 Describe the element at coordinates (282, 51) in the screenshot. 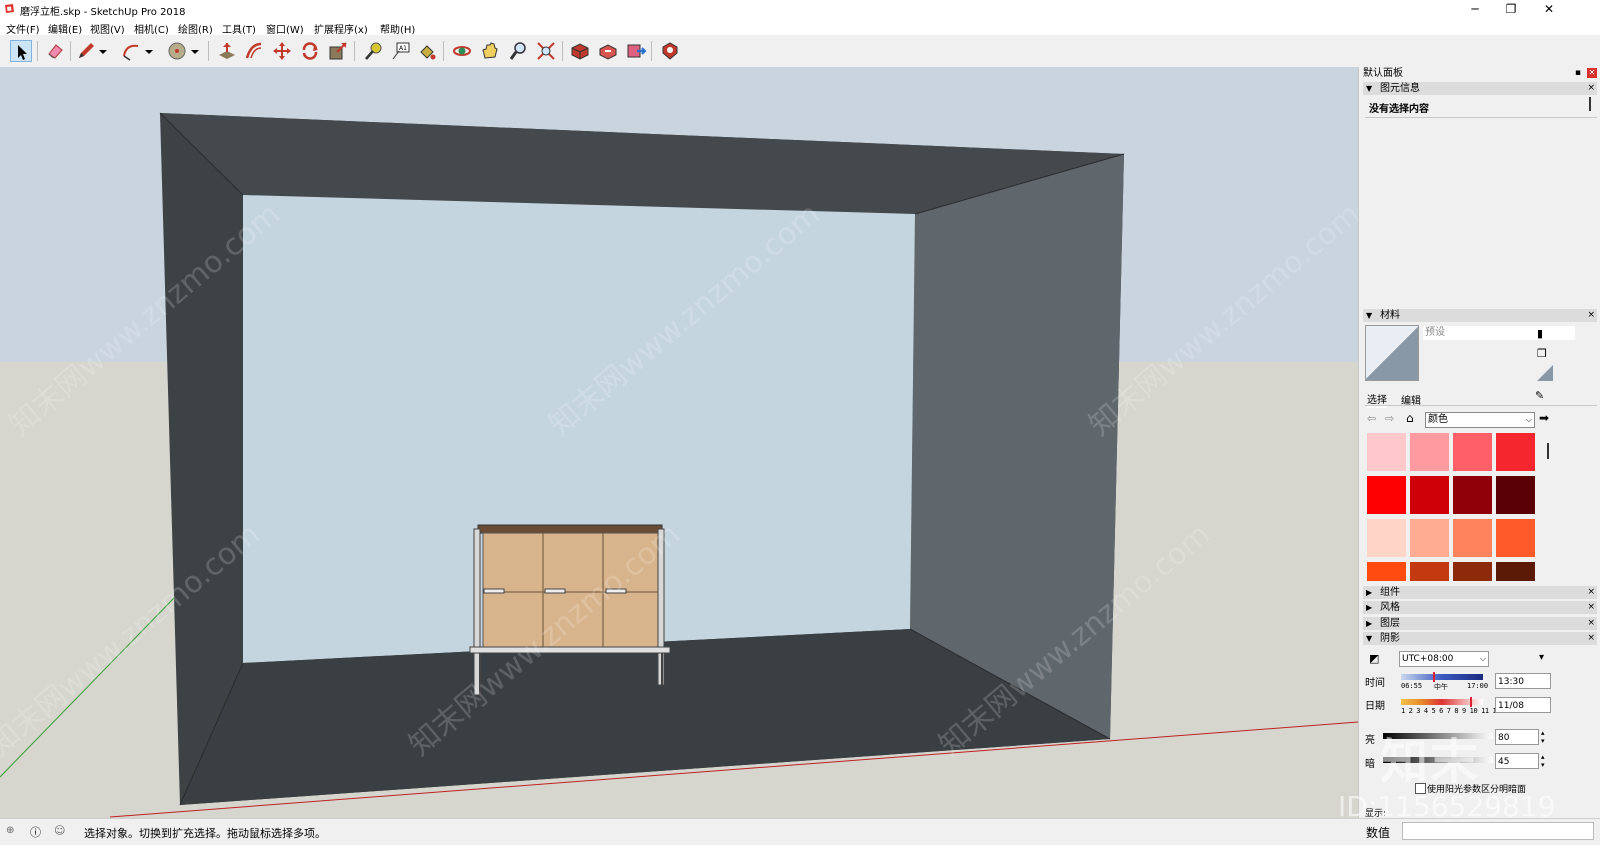

I see `move-icon` at that location.